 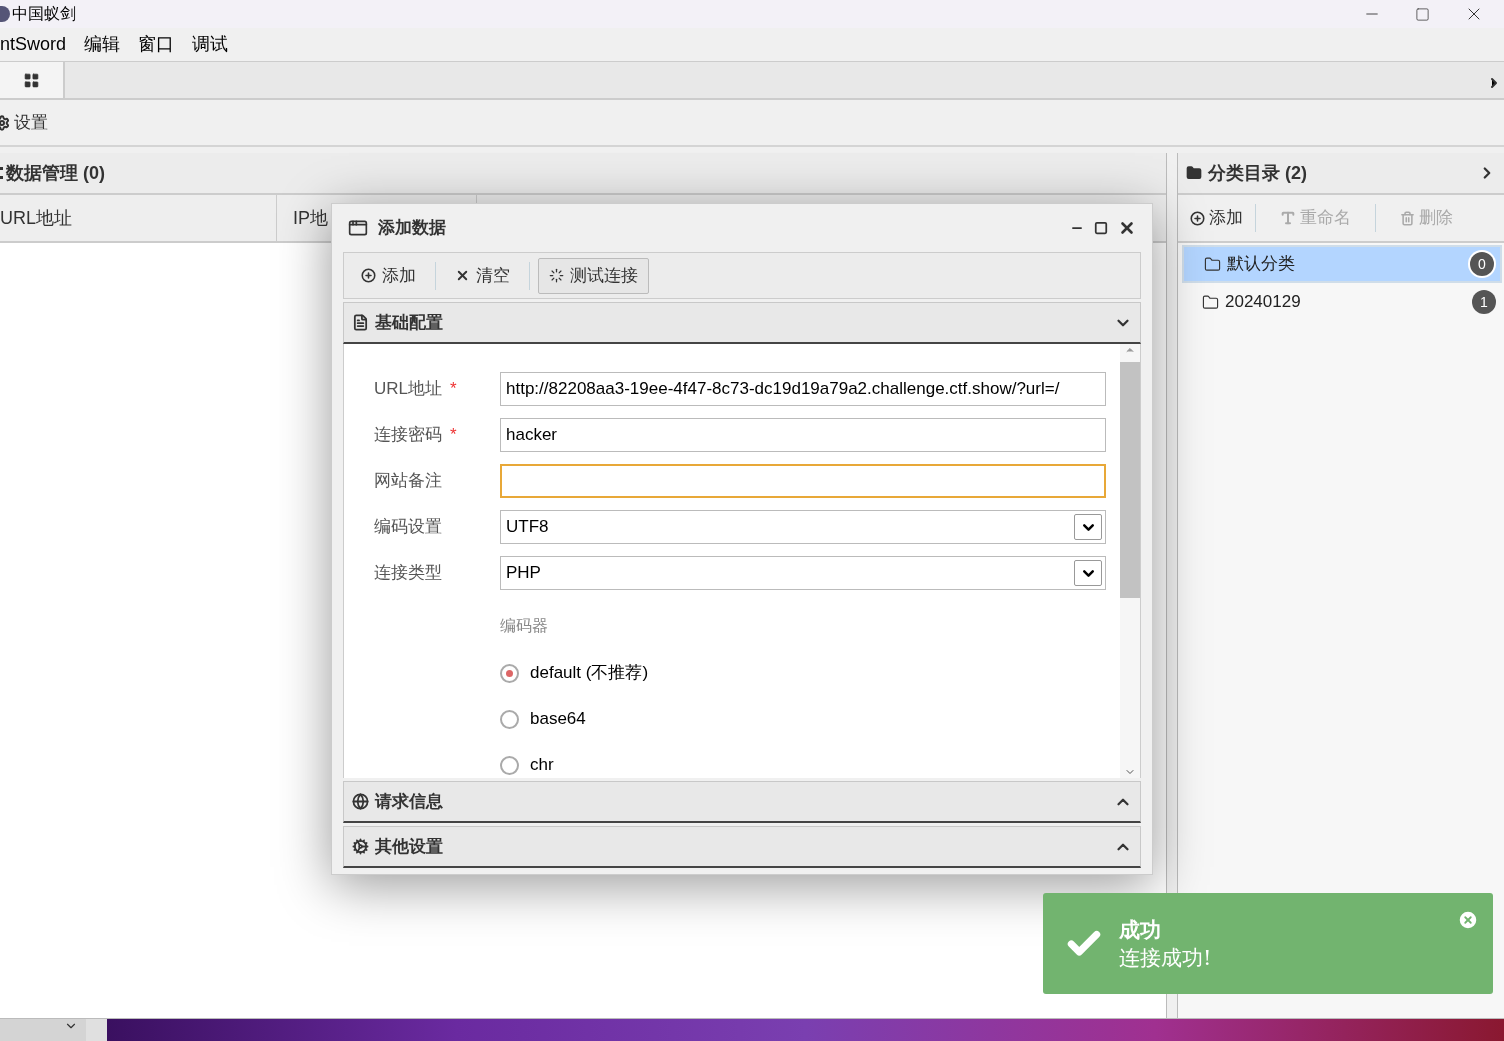 What do you see at coordinates (803, 435) in the screenshot?
I see `input-field: hacker` at bounding box center [803, 435].